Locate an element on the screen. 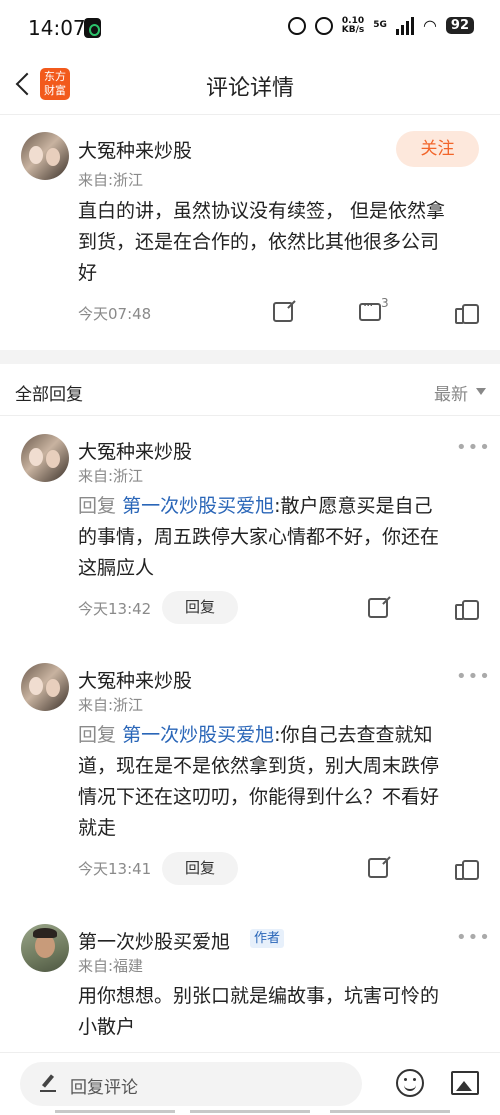 Image resolution: width=500 pixels, height=1115 pixels. pencil-icon is located at coordinates (48, 1083).